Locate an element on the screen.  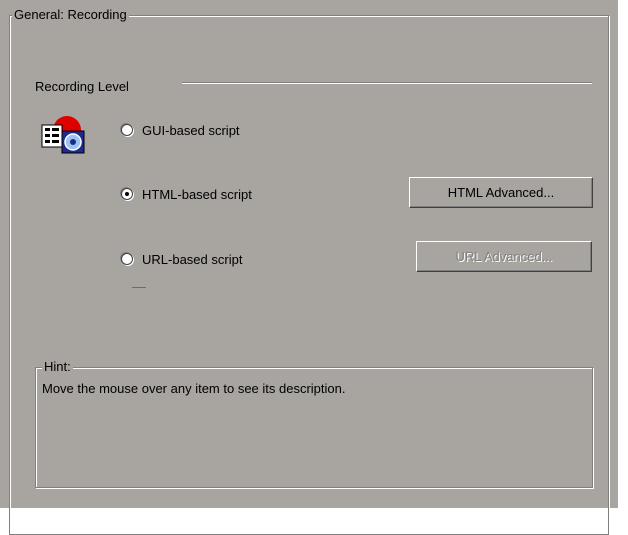
radio-button-gui is located at coordinates (127, 130).